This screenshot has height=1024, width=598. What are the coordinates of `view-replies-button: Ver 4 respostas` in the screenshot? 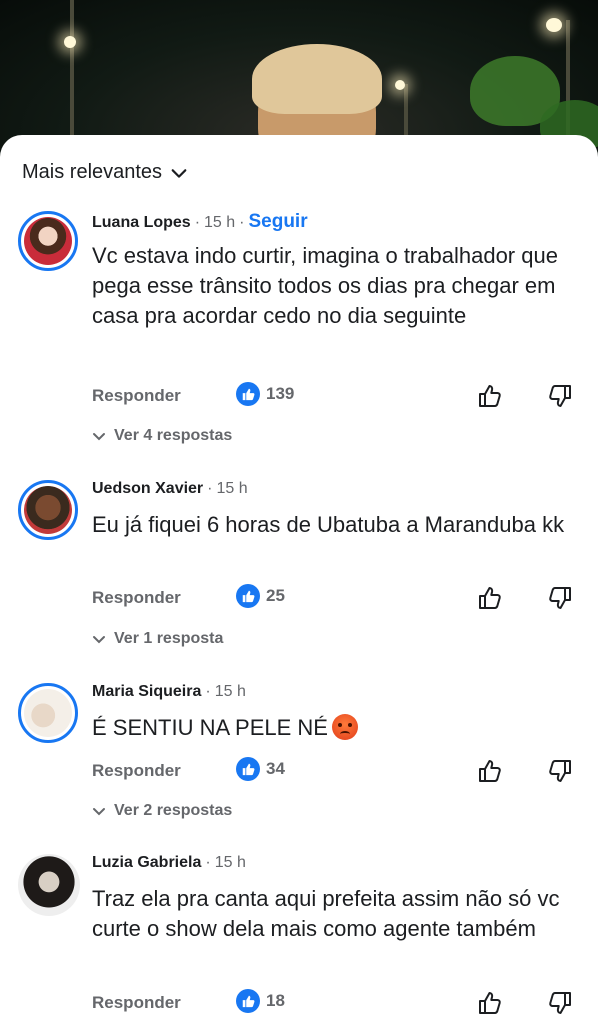 It's located at (162, 436).